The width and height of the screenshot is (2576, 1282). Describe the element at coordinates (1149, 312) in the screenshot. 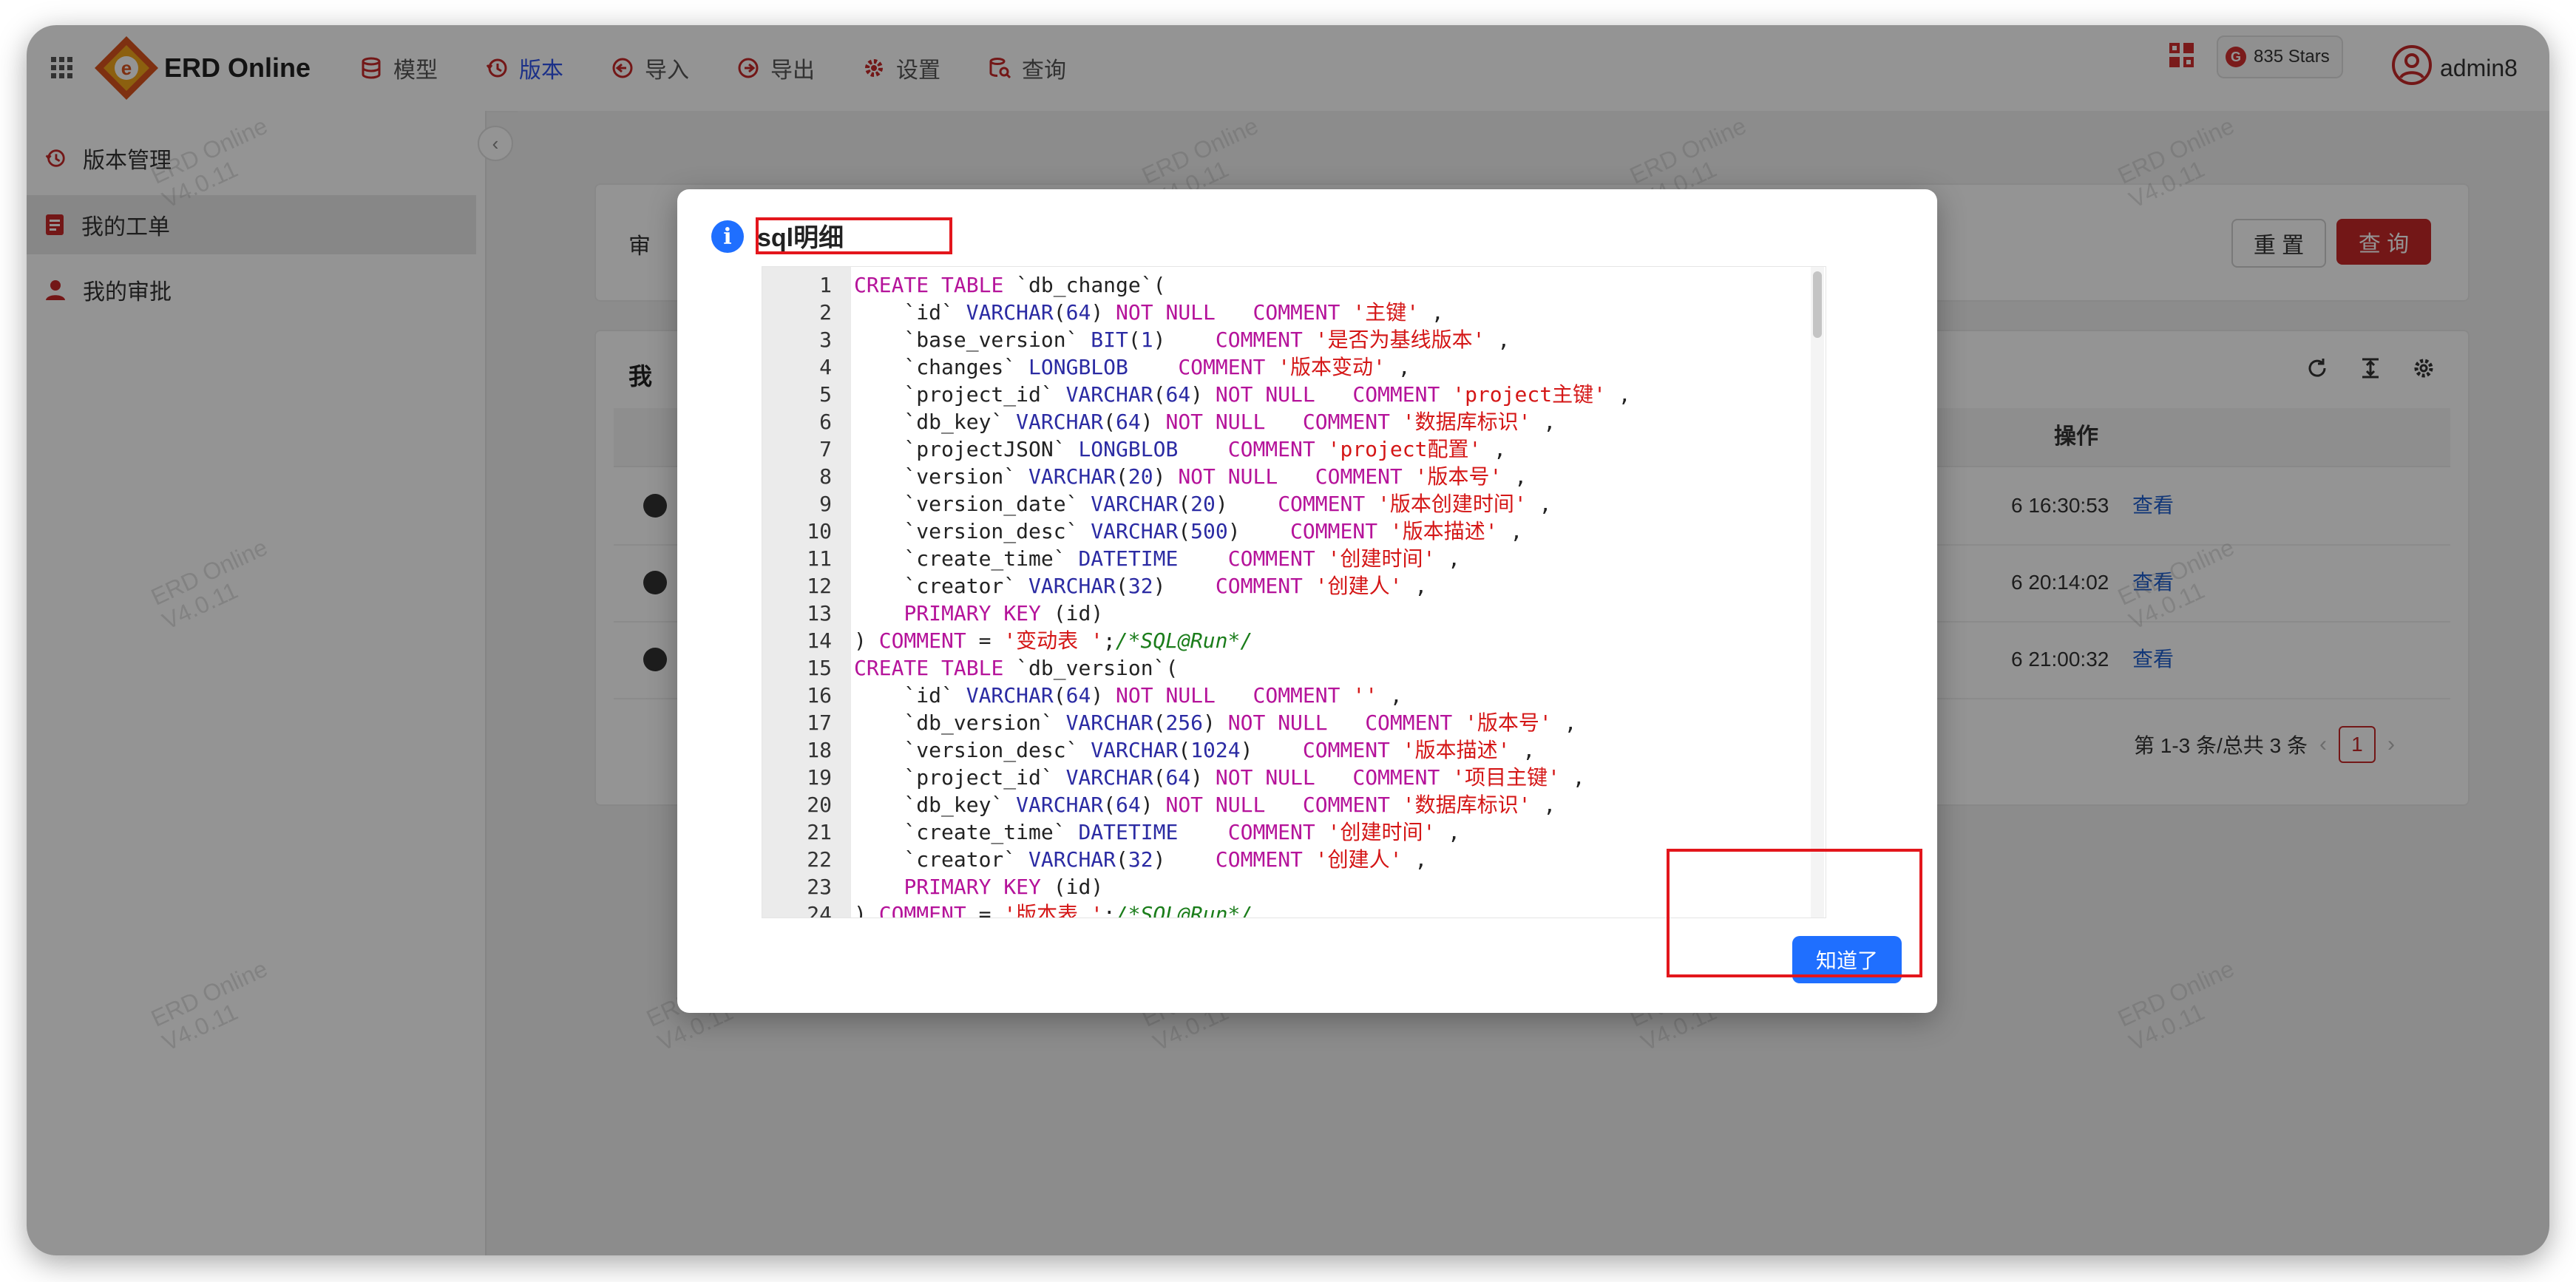

I see `code-text: `id` VARCHAR(64) NOT NULL COMMENT '主键' ,` at that location.